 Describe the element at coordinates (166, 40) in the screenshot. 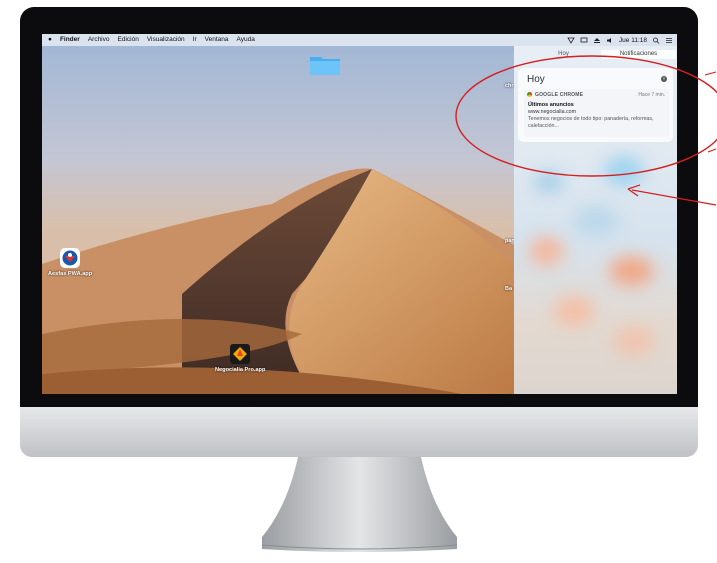

I see `menu-visualizacion: Visualización` at that location.